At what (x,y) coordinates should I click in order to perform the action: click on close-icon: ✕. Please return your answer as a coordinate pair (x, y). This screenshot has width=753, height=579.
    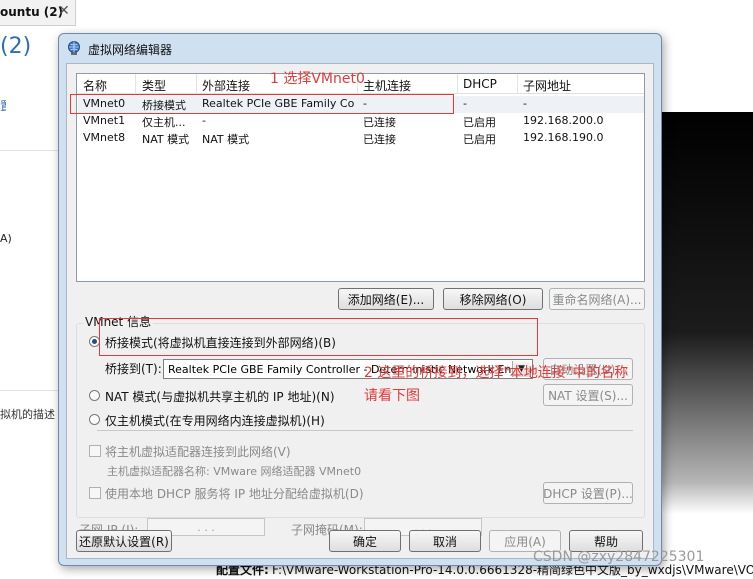
    Looking at the image, I should click on (64, 11).